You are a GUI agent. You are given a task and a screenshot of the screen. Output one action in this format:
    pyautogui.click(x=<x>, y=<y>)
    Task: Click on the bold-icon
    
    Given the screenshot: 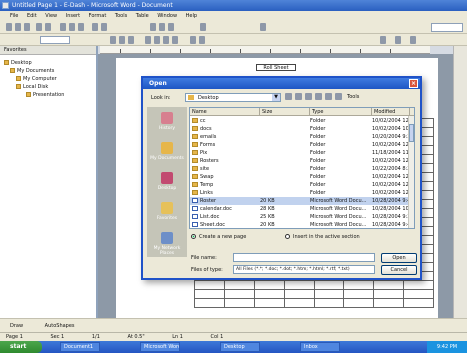 What is the action you would take?
    pyautogui.click(x=113, y=40)
    